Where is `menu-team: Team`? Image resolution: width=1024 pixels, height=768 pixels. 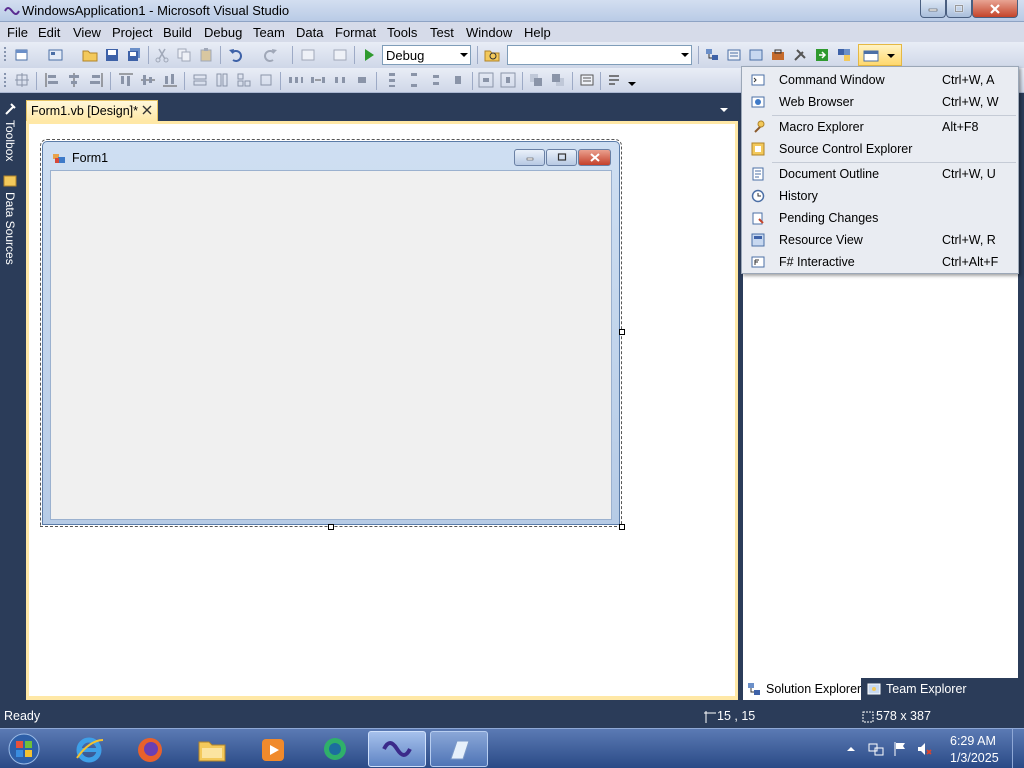
menu-team: Team is located at coordinates (269, 32).